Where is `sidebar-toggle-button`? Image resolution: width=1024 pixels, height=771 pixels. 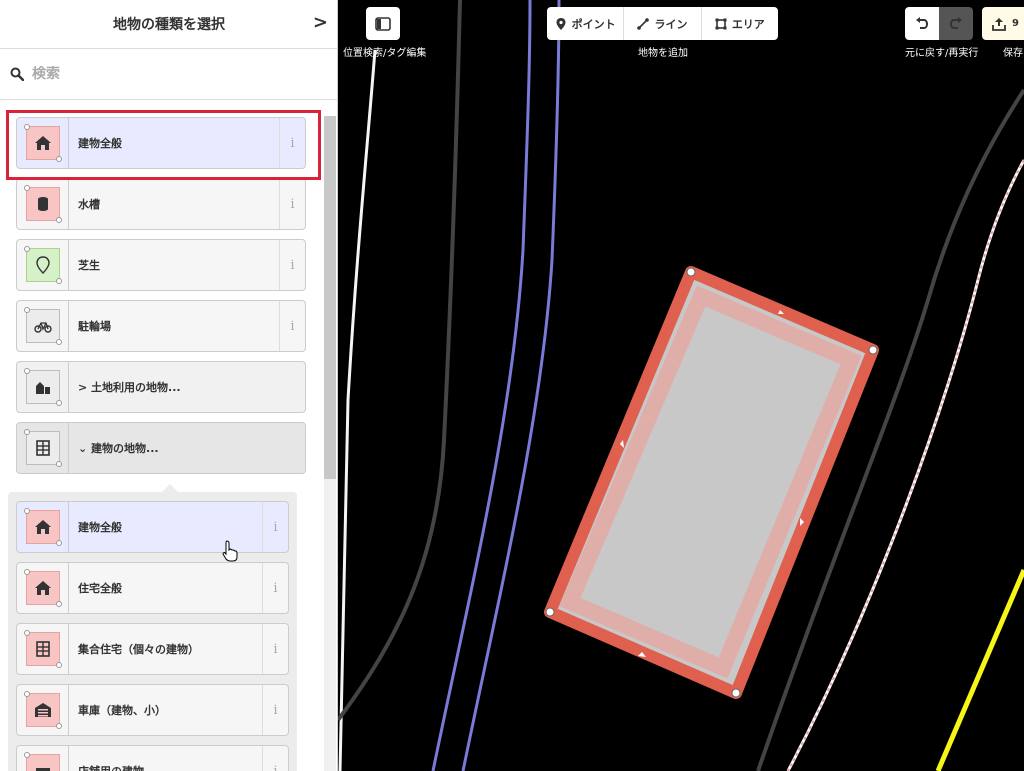 sidebar-toggle-button is located at coordinates (383, 23).